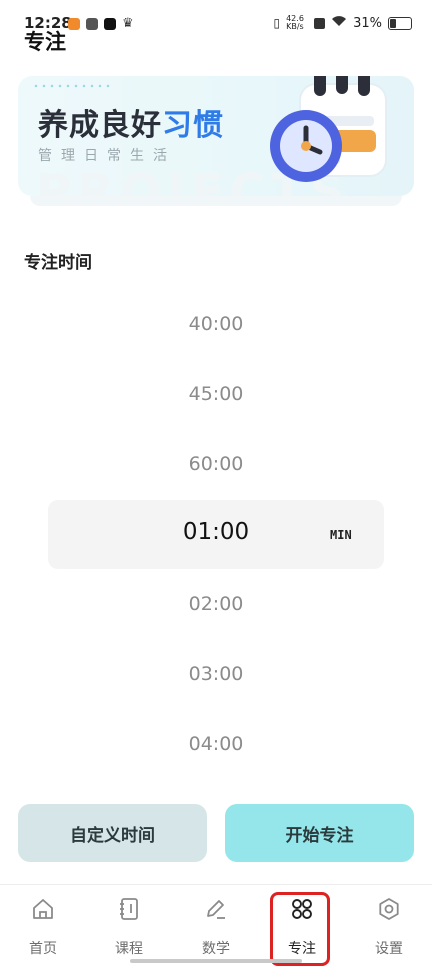 The image size is (432, 966). I want to click on net-speed: 42.6 KB/s, so click(295, 22).